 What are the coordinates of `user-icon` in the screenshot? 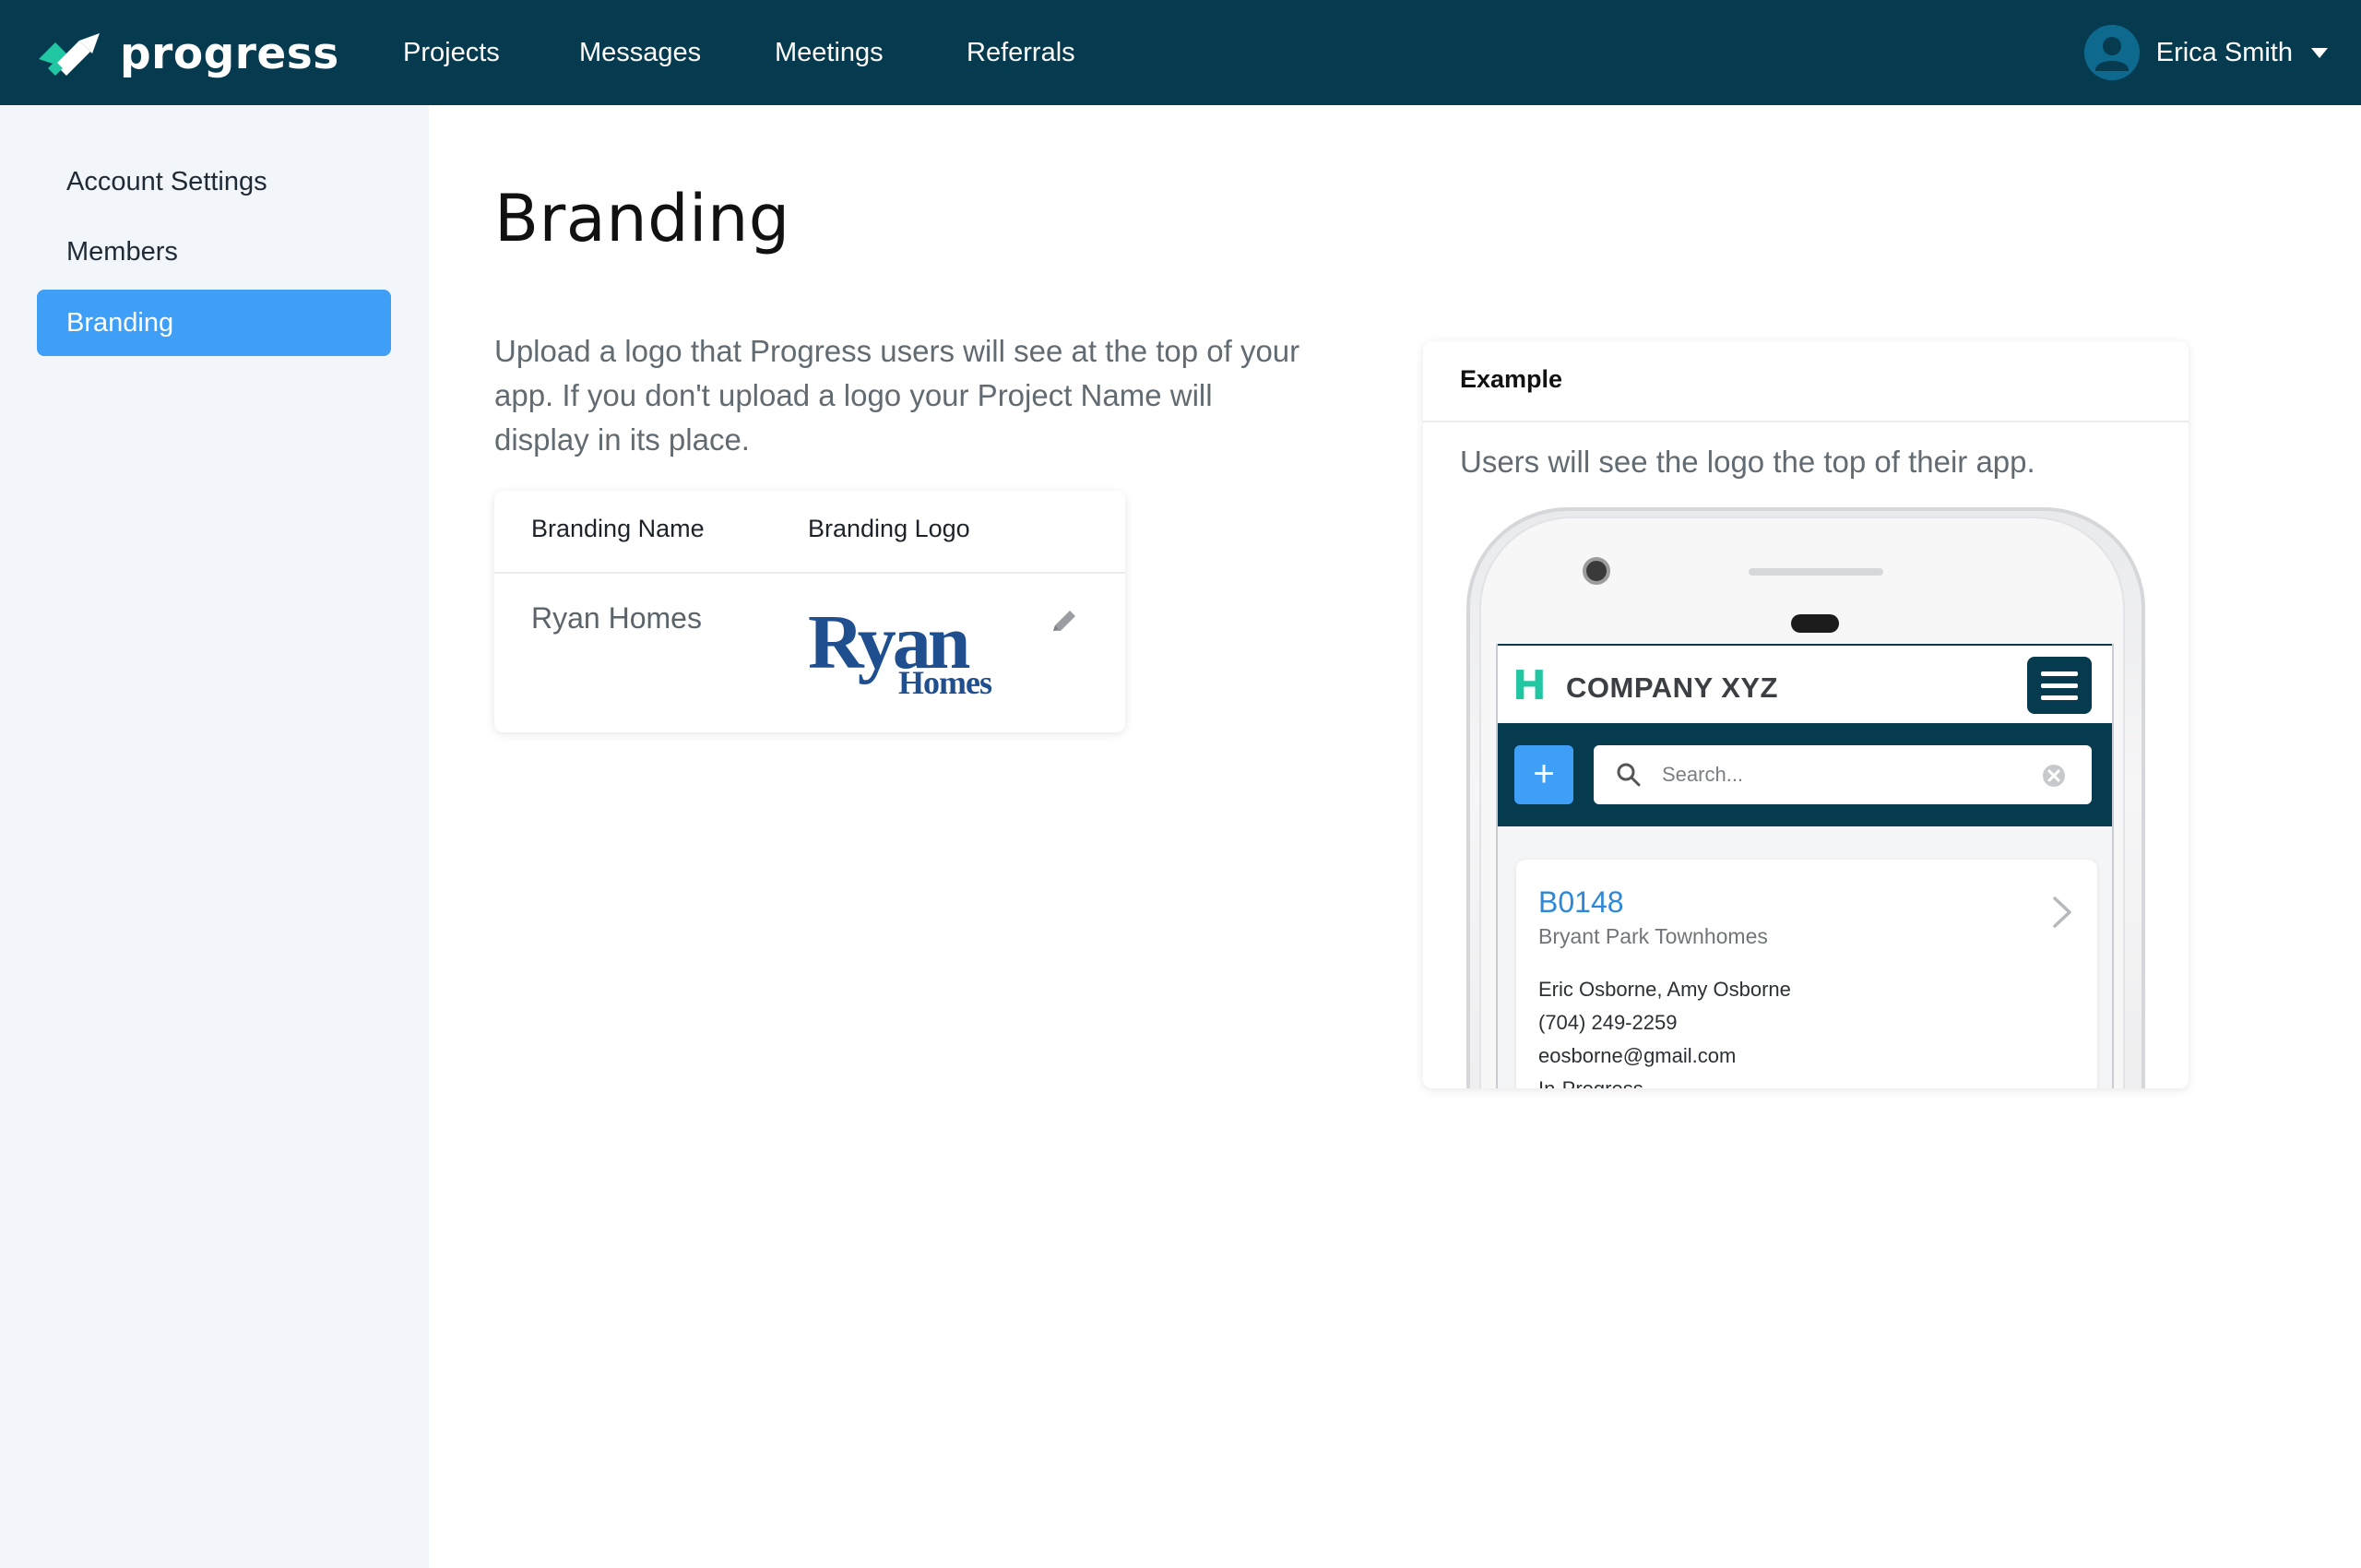 It's located at (2111, 52).